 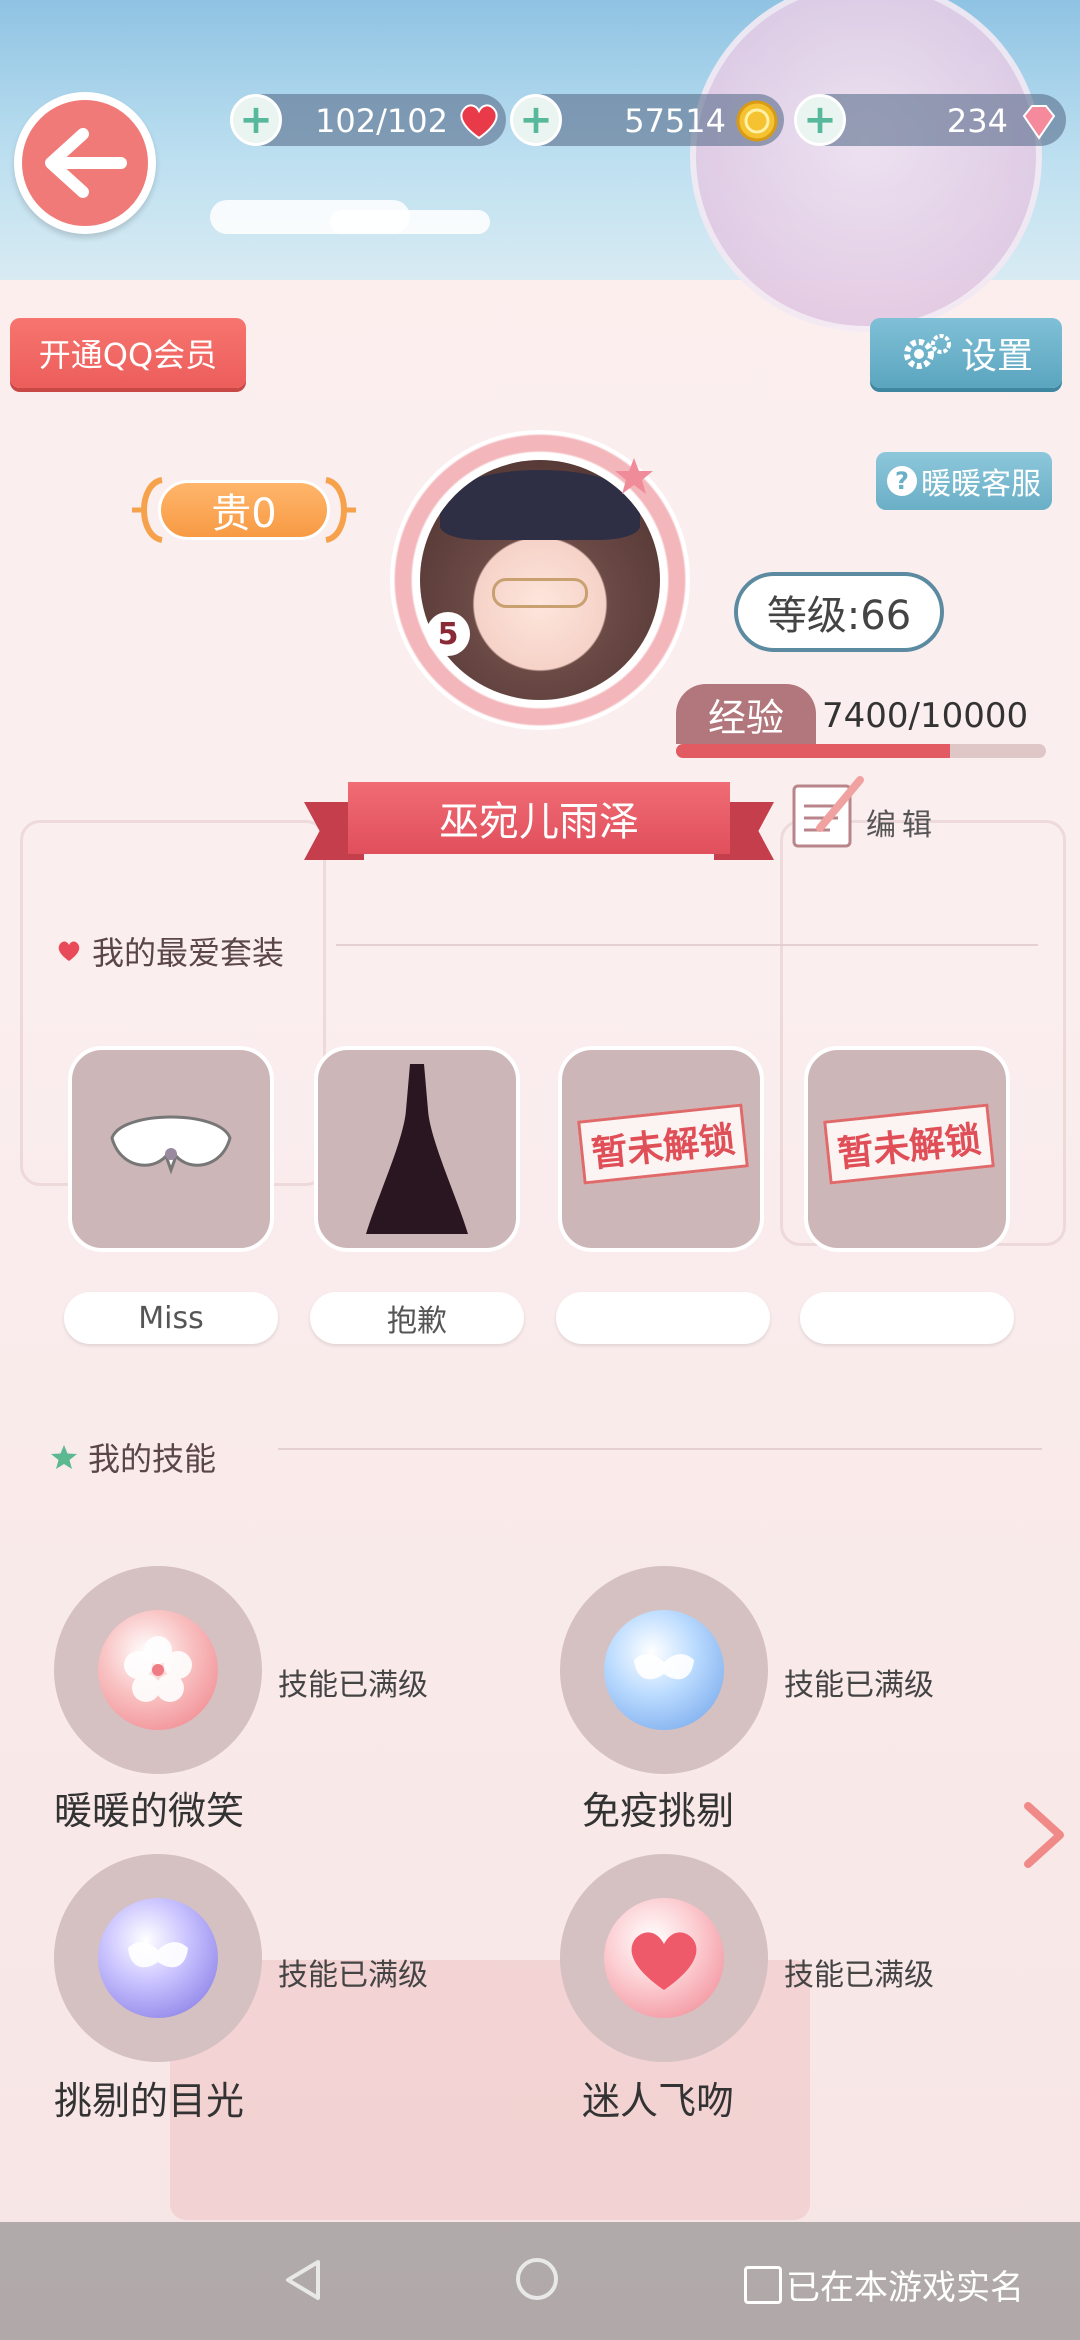 I want to click on avatar-glasses, so click(x=540, y=593).